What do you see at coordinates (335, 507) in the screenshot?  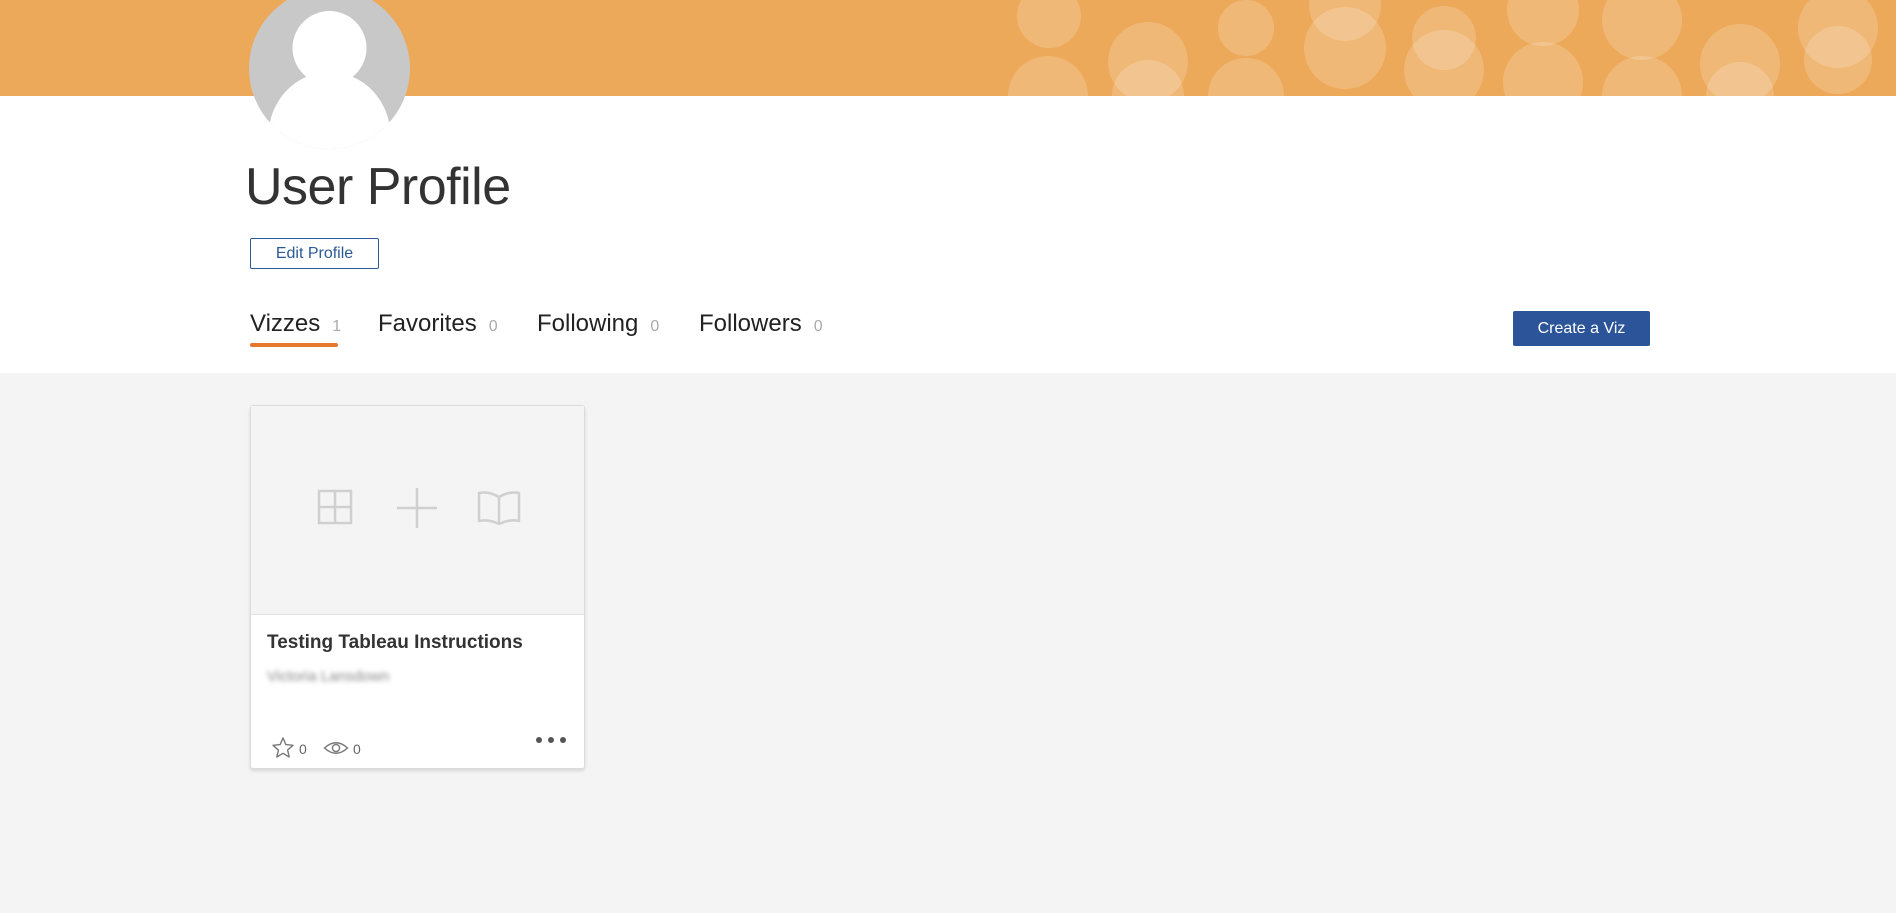 I see `grid-icon` at bounding box center [335, 507].